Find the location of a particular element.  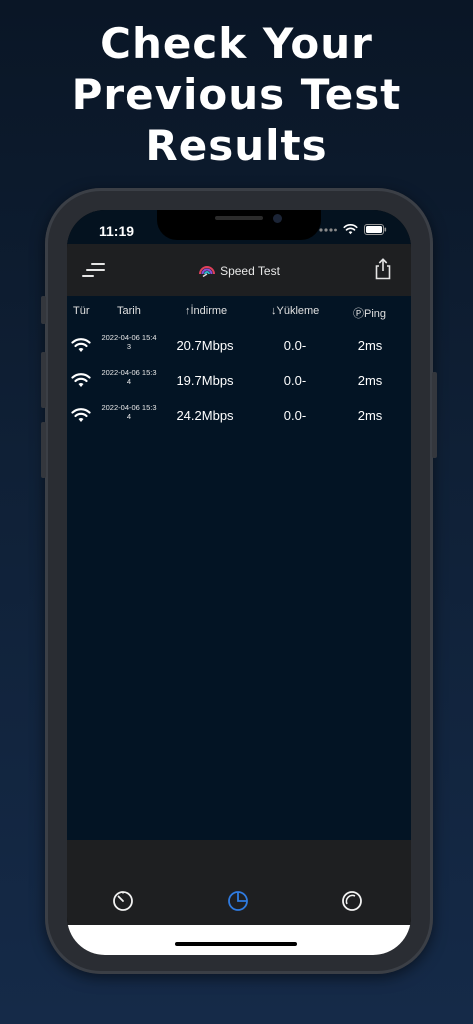

row-download: 19.7Mbps is located at coordinates (205, 380).